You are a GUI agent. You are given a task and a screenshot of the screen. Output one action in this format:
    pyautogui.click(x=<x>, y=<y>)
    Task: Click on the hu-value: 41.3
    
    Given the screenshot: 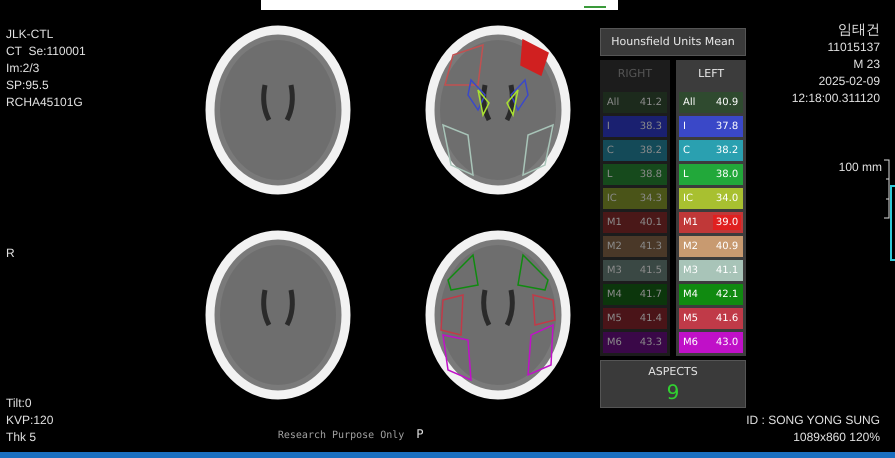 What is the action you would take?
    pyautogui.click(x=651, y=247)
    